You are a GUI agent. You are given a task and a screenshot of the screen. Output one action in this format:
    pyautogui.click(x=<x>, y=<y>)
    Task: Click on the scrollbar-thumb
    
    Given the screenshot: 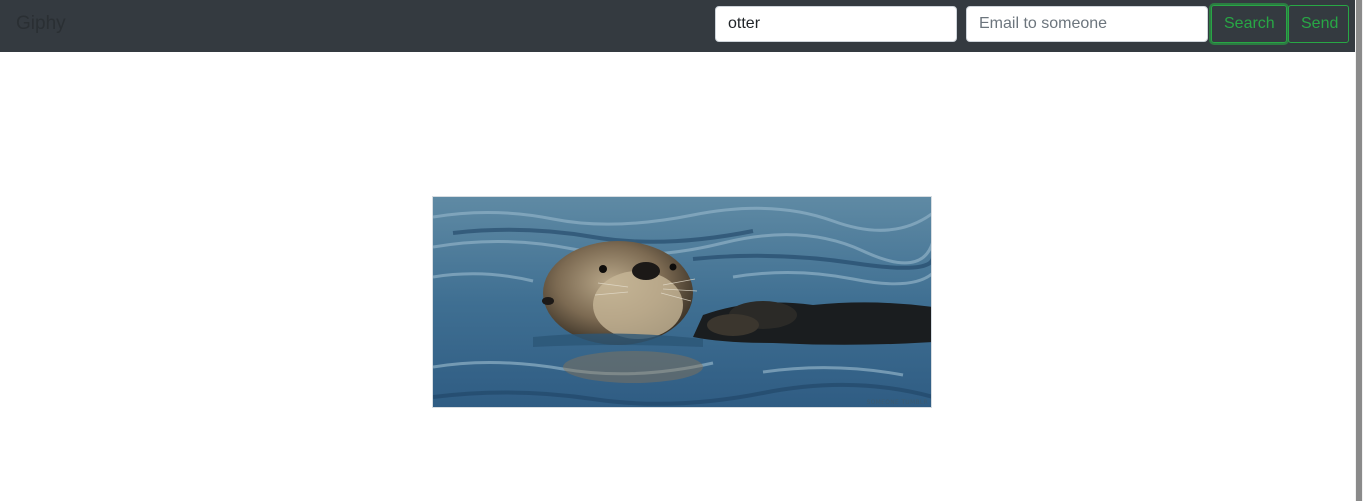 What is the action you would take?
    pyautogui.click(x=1359, y=250)
    